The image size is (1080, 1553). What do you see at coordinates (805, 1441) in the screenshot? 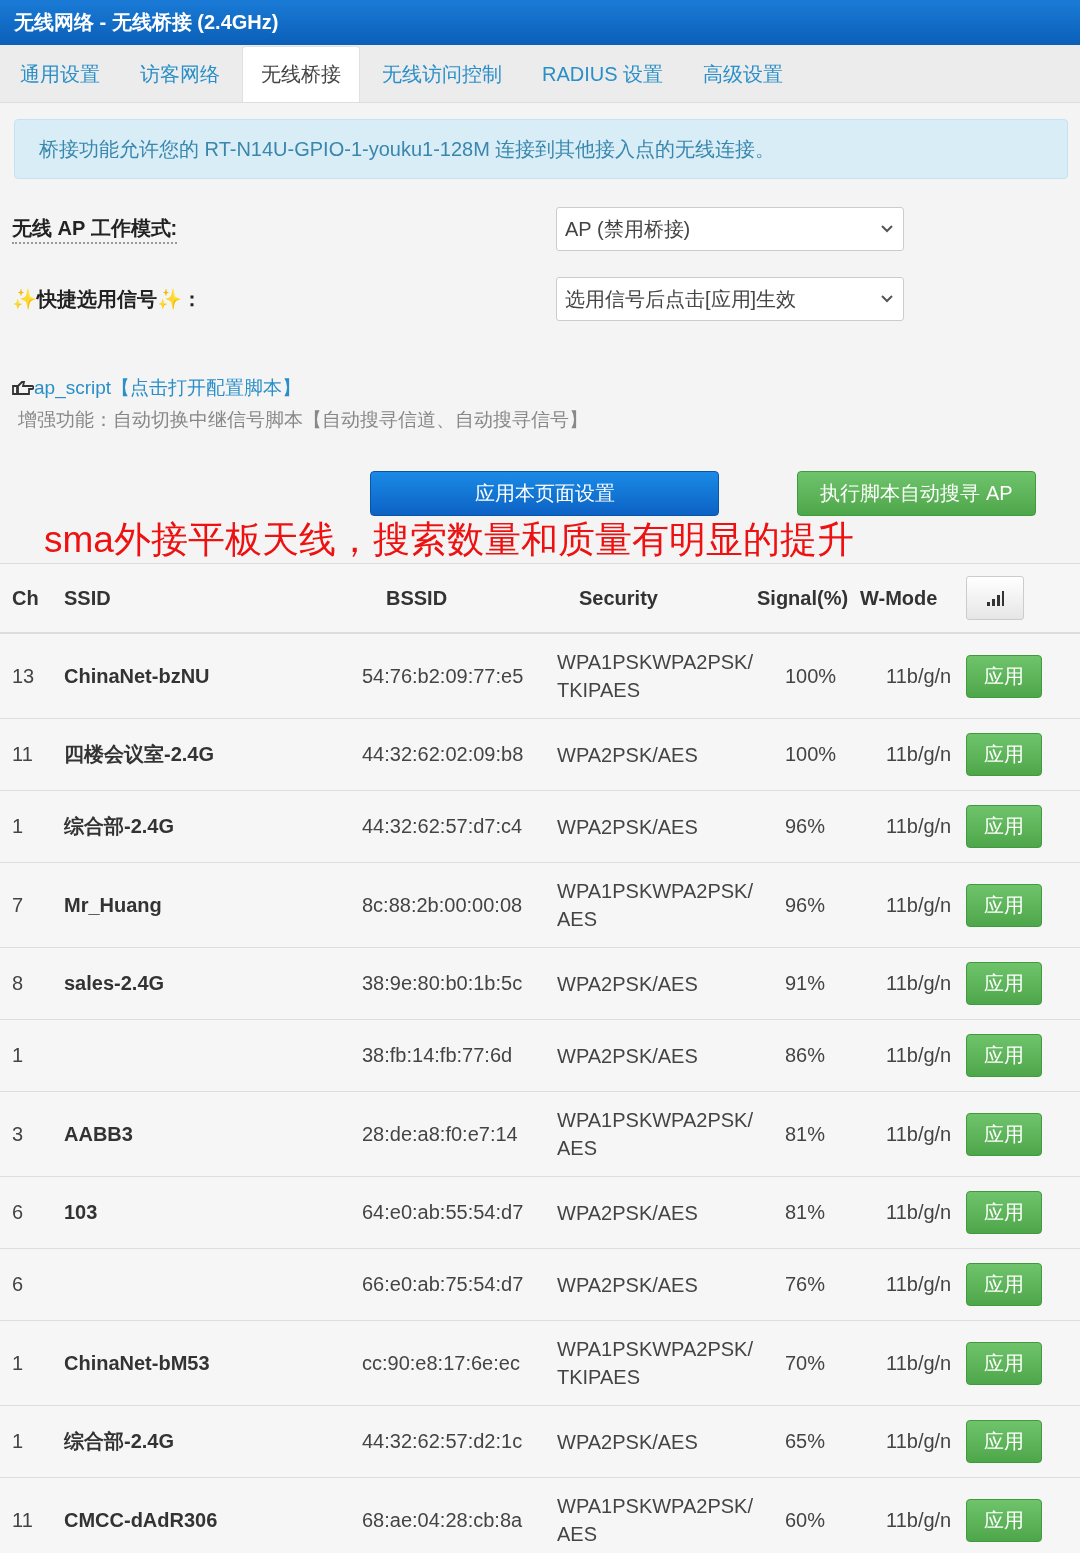
I see `signal-cell: 65%` at bounding box center [805, 1441].